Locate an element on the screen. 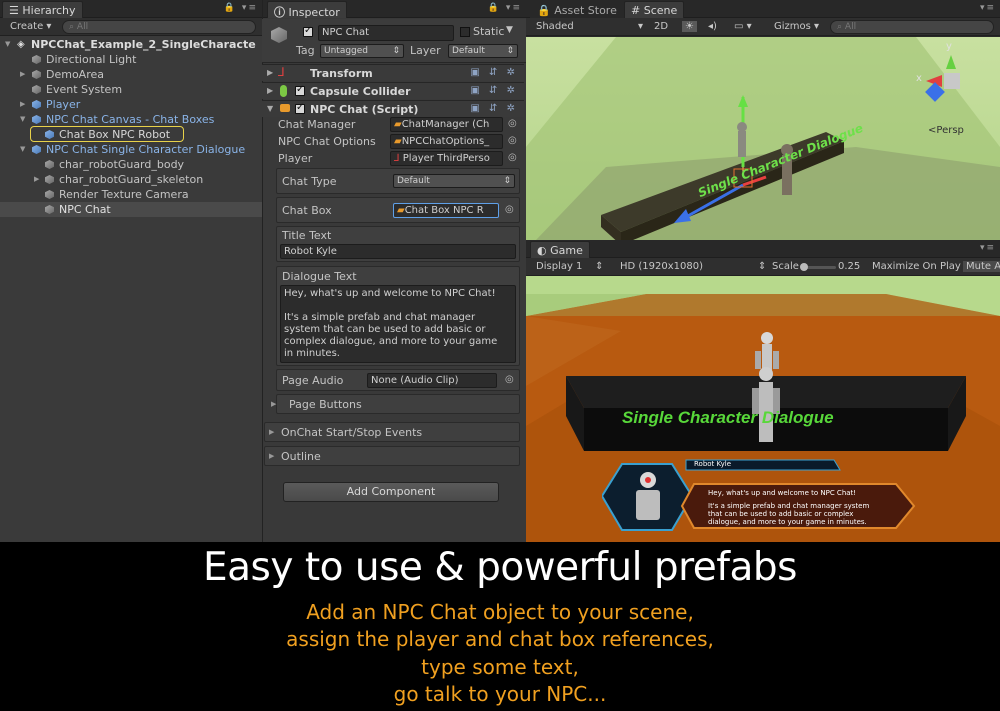 The image size is (1000, 711). scale-slider-thumb is located at coordinates (804, 267).